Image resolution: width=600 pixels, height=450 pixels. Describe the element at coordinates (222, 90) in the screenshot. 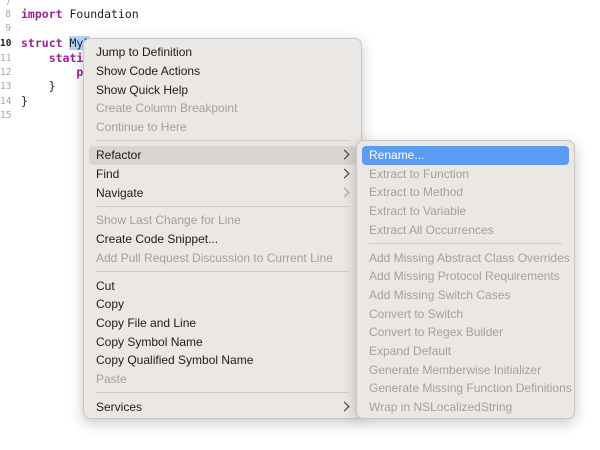

I see `menu-item-show-quick-help: Show Quick Help` at that location.